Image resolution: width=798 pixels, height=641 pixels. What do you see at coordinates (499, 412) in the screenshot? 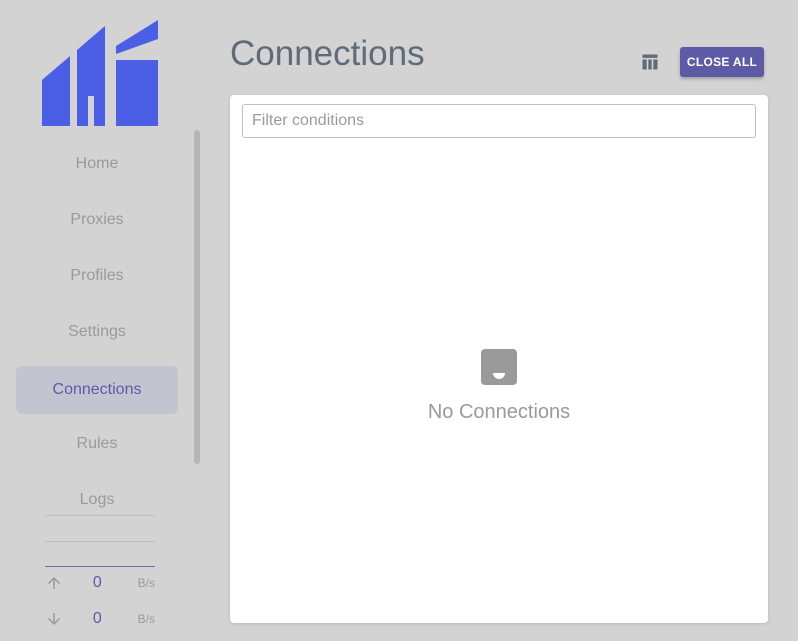
I see `empty-state-text: No Connections` at bounding box center [499, 412].